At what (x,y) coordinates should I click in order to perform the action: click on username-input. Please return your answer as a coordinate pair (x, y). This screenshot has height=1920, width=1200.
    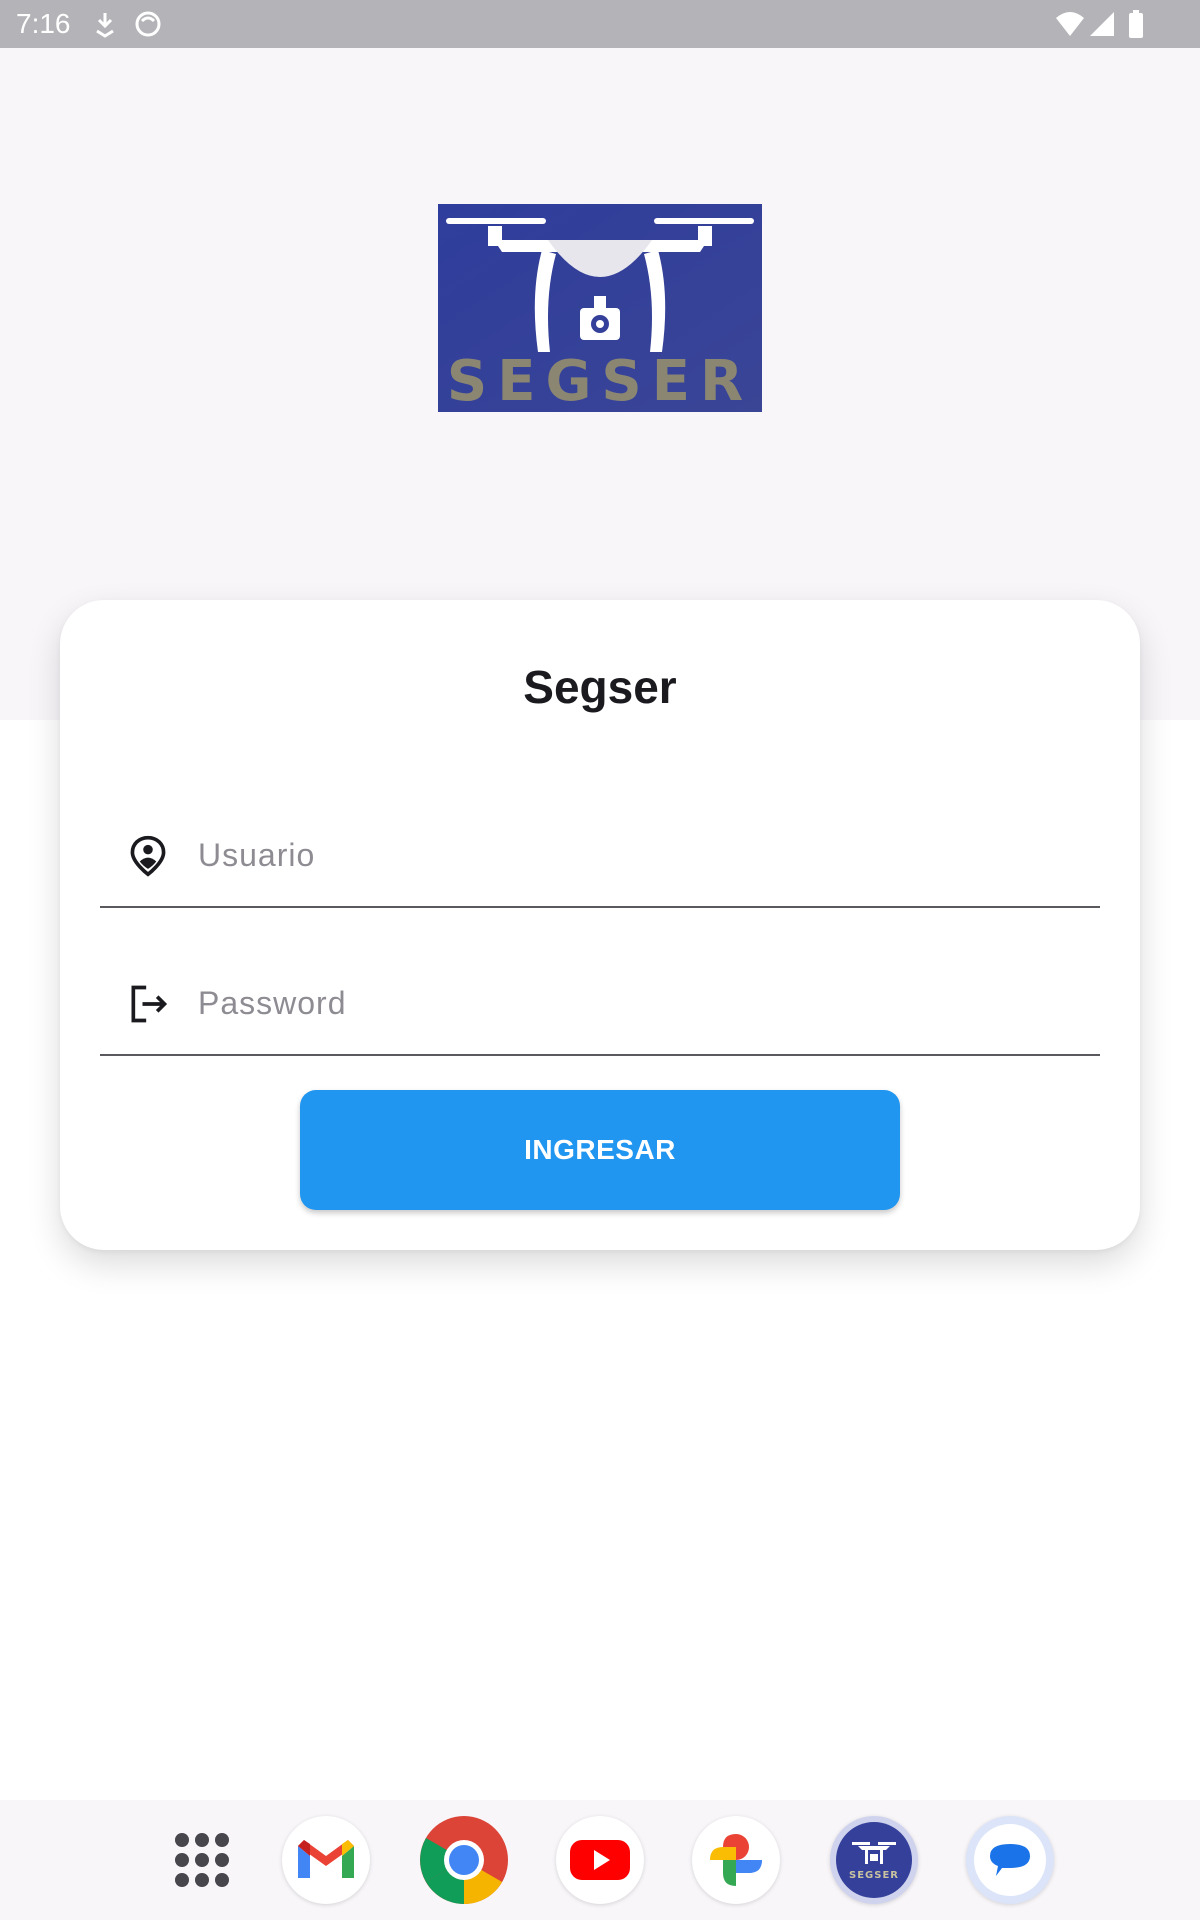
    Looking at the image, I should click on (638, 855).